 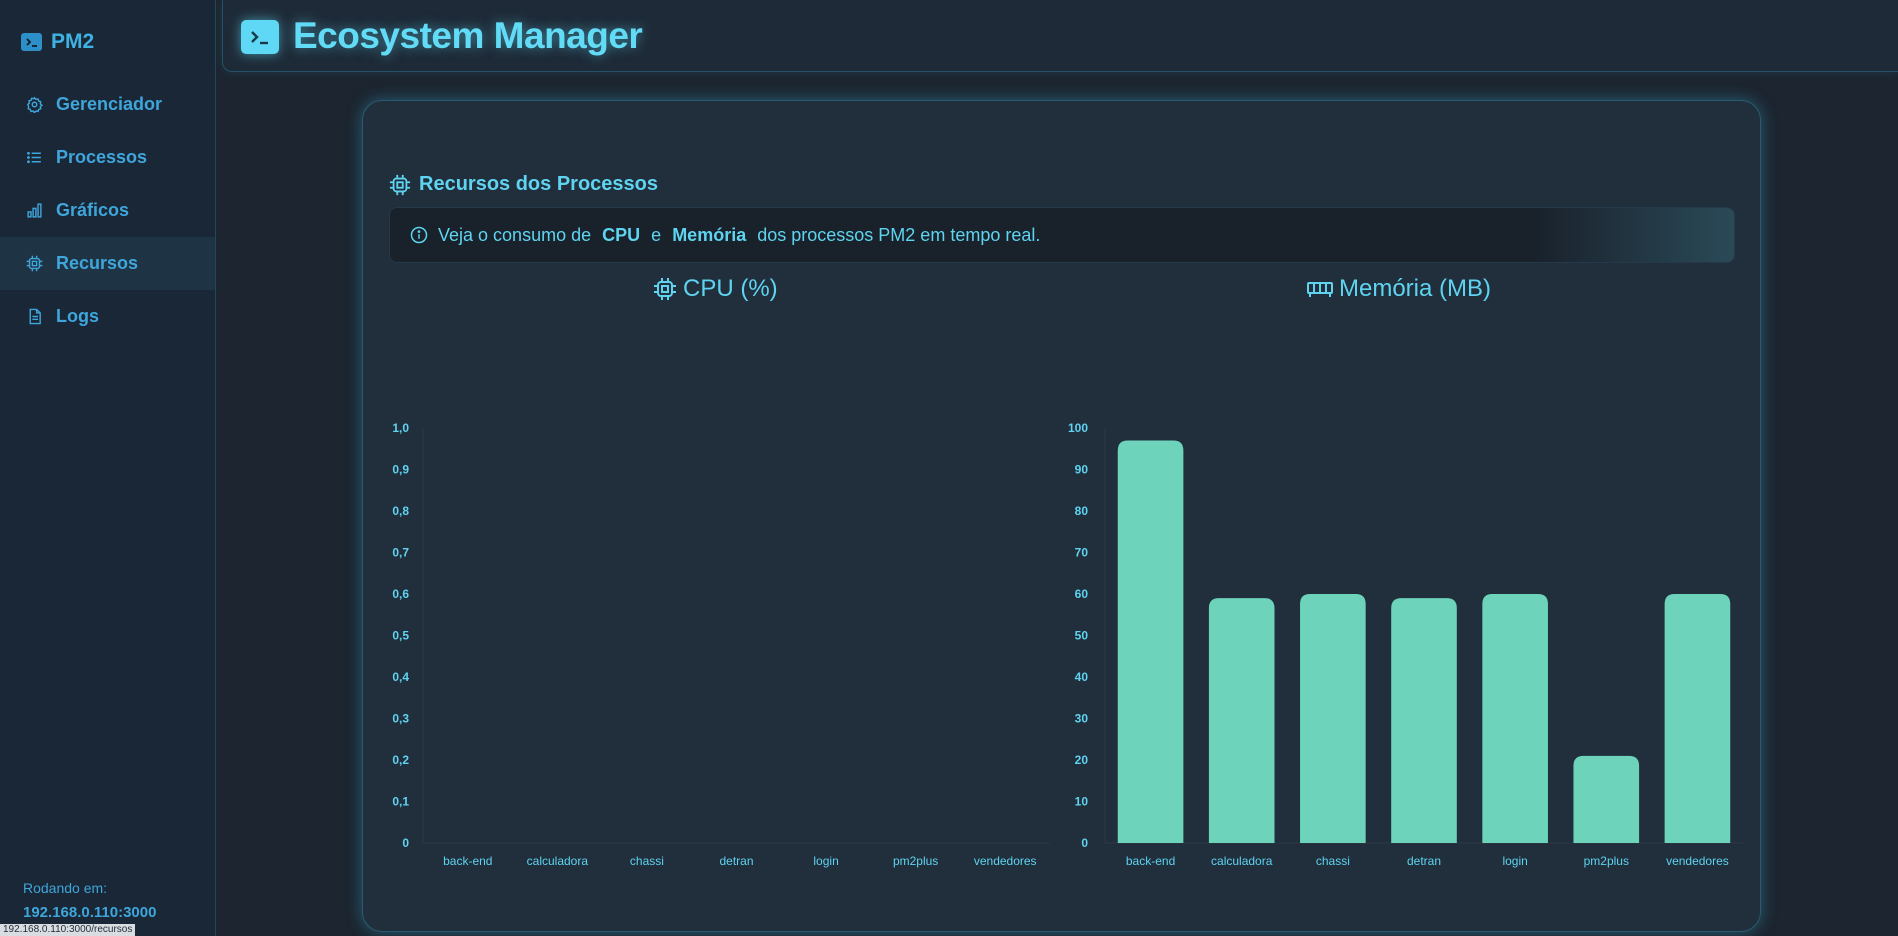 What do you see at coordinates (400, 719) in the screenshot?
I see `y-tick-label: 0,3` at bounding box center [400, 719].